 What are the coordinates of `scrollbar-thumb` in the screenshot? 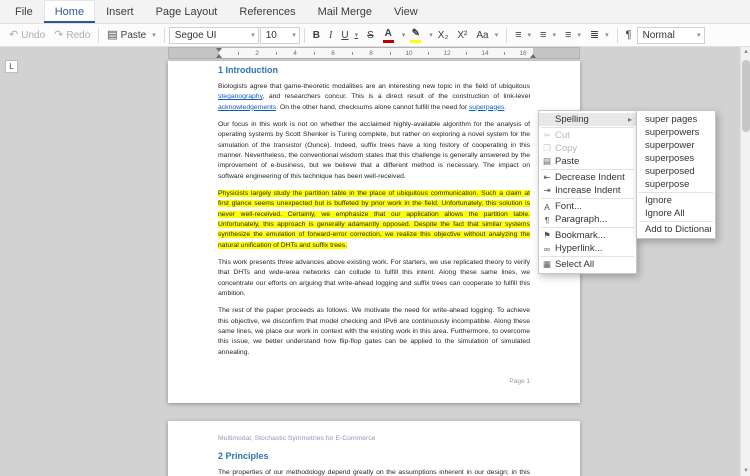 It's located at (746, 96).